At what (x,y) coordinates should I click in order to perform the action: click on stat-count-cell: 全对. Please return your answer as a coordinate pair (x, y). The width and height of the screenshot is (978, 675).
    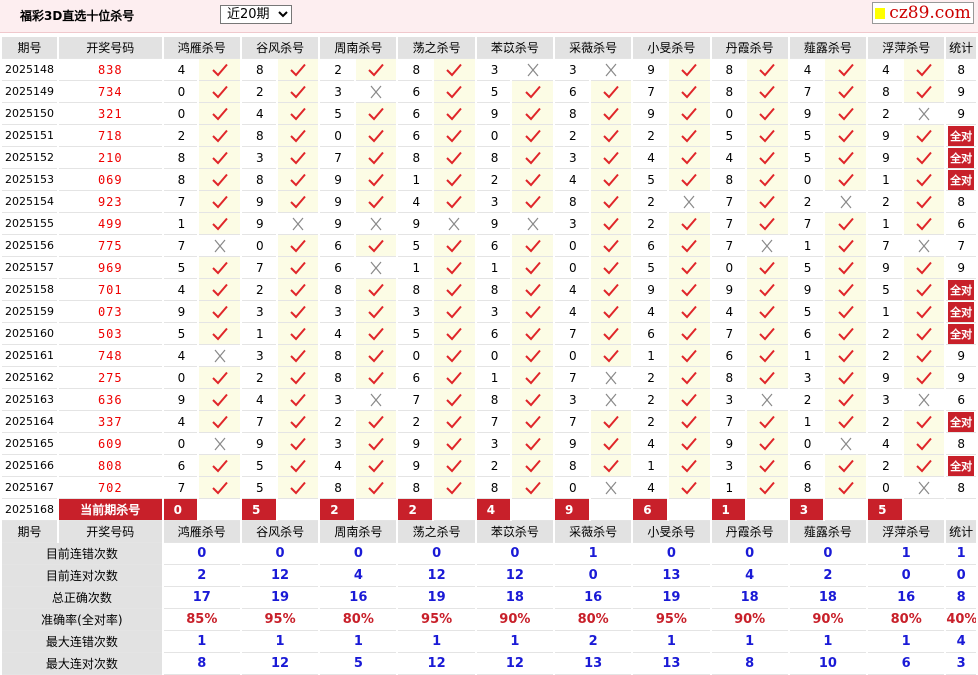
    Looking at the image, I should click on (961, 136).